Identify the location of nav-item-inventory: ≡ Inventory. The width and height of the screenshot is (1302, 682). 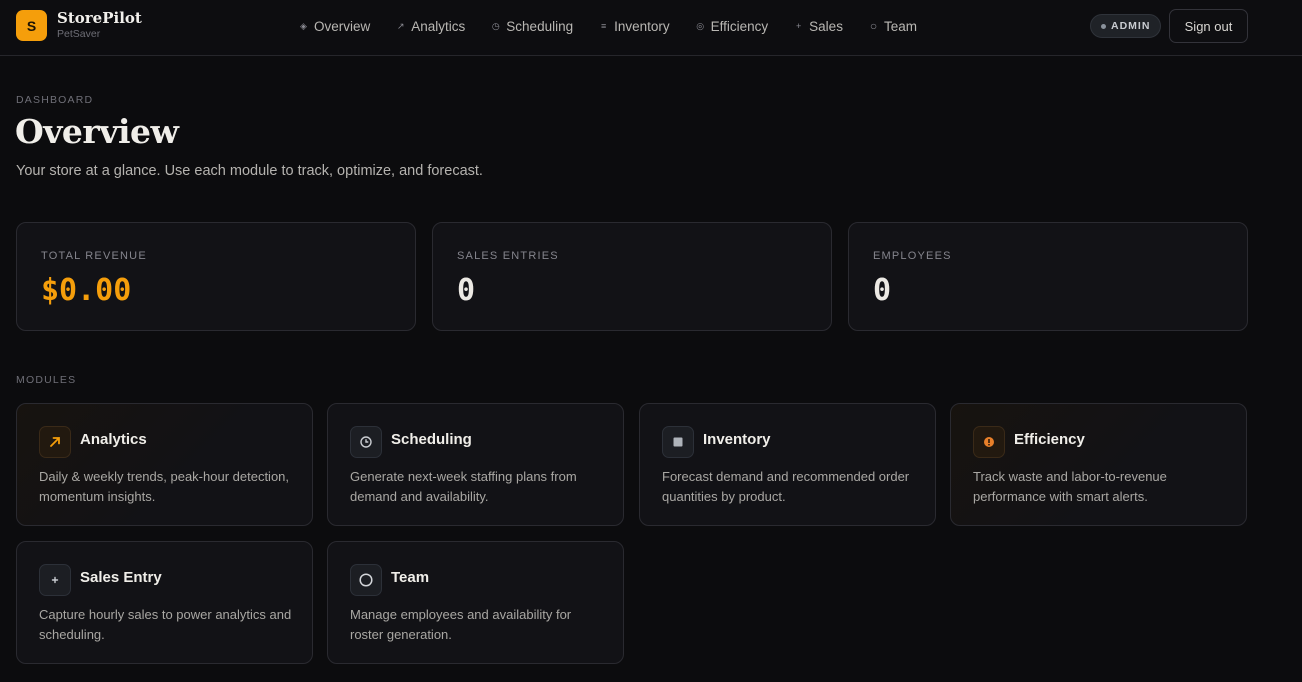
(634, 26).